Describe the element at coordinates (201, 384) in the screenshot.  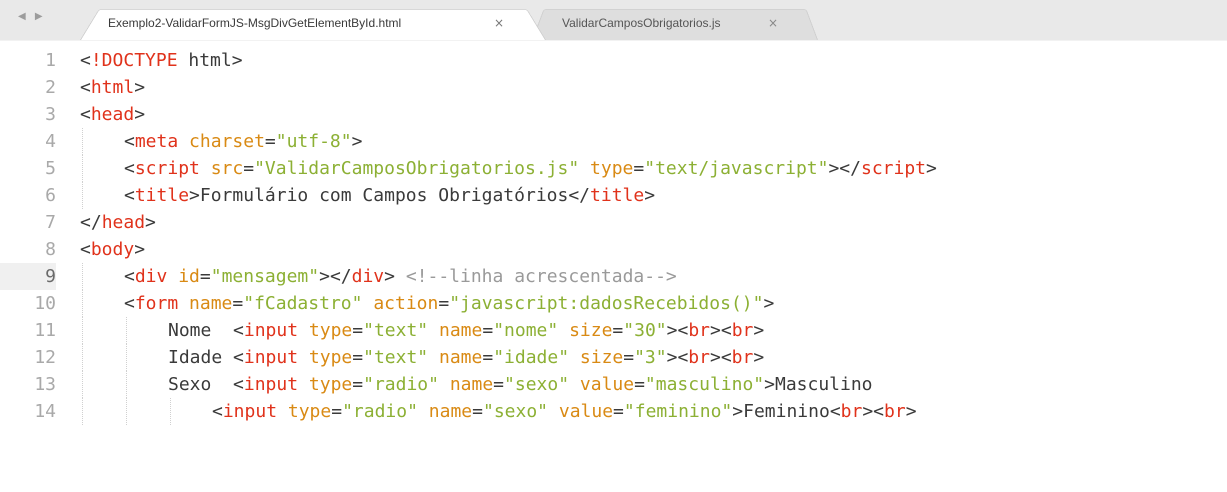
I see `code-text: Sexo` at that location.